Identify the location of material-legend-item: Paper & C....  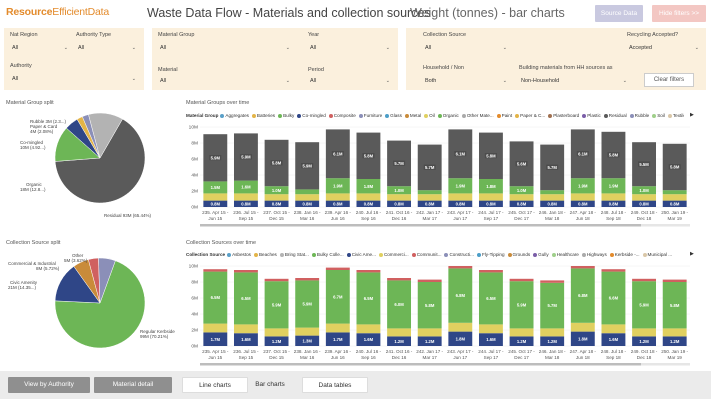
(530, 115).